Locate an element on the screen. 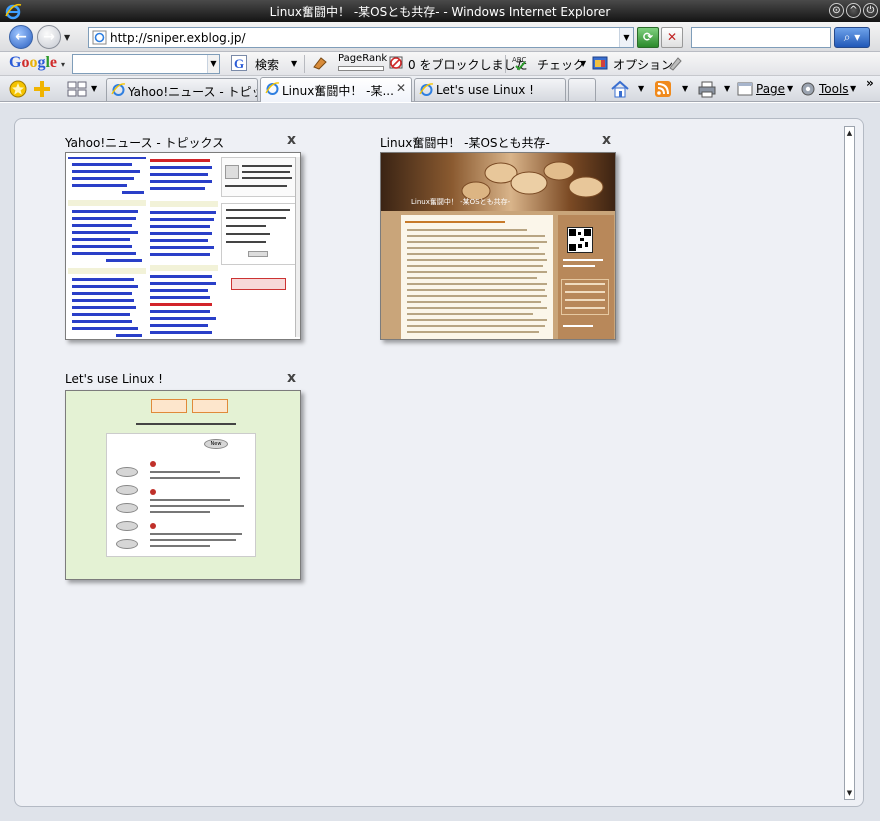 This screenshot has height=821, width=880. tools-dropdown-icon: ▼ is located at coordinates (853, 88).